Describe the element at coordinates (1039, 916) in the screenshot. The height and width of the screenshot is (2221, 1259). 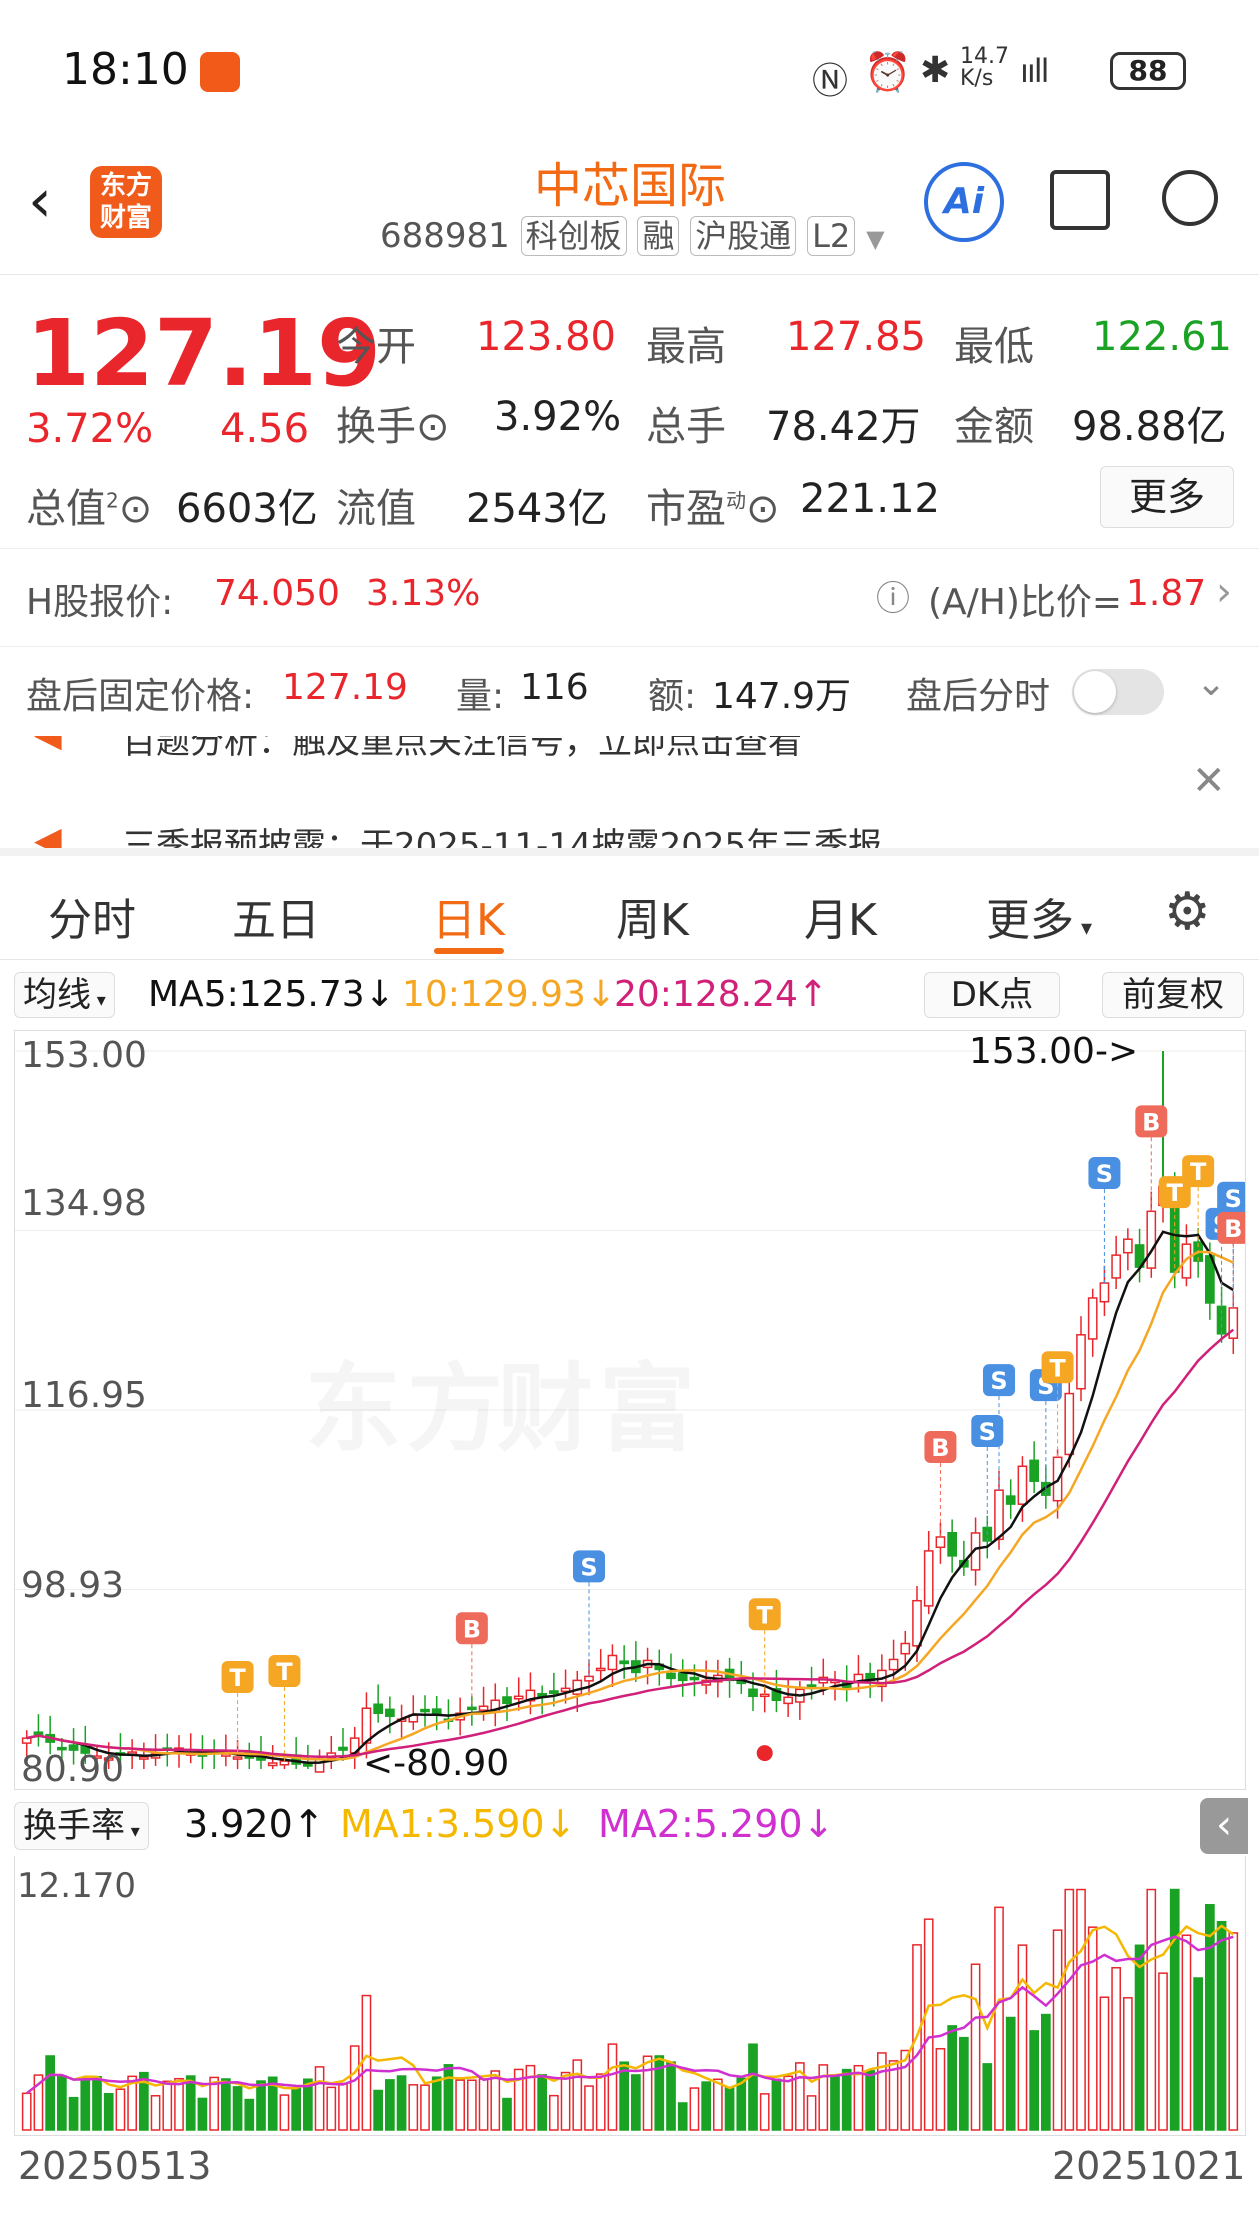
I see `tab-more: 更多 ▾` at that location.